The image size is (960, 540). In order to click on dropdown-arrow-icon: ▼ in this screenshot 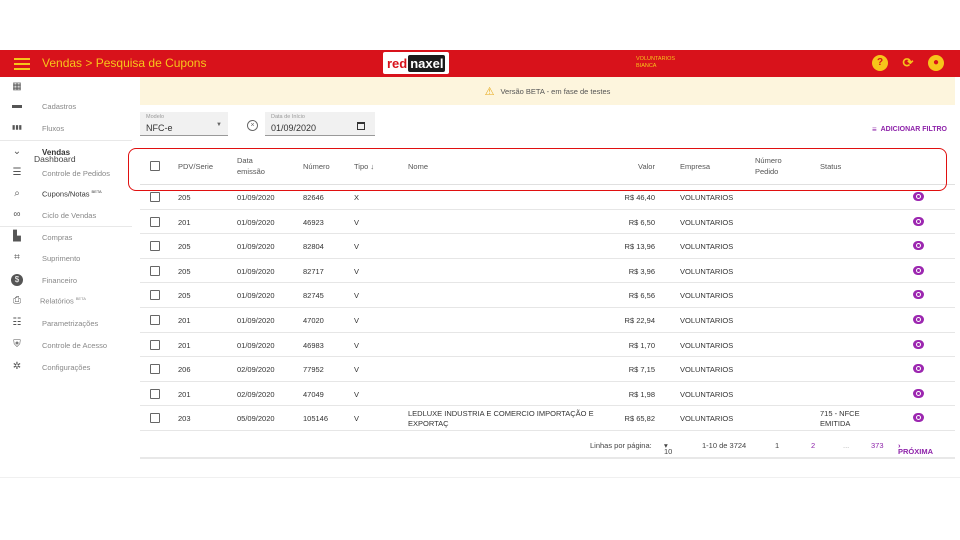, I will do `click(219, 125)`.